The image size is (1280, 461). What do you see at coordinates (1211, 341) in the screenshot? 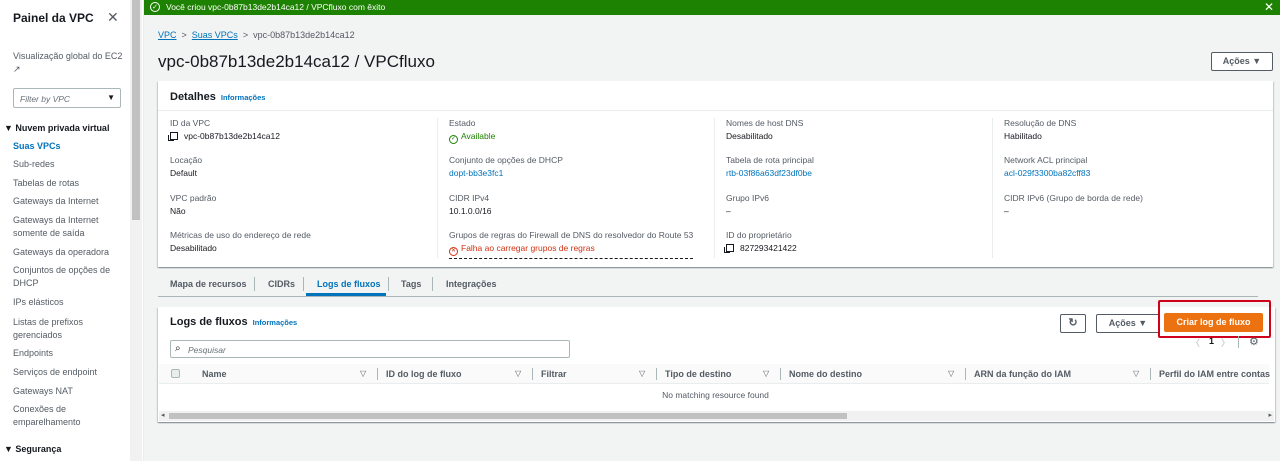
I see `pager-page: 1` at bounding box center [1211, 341].